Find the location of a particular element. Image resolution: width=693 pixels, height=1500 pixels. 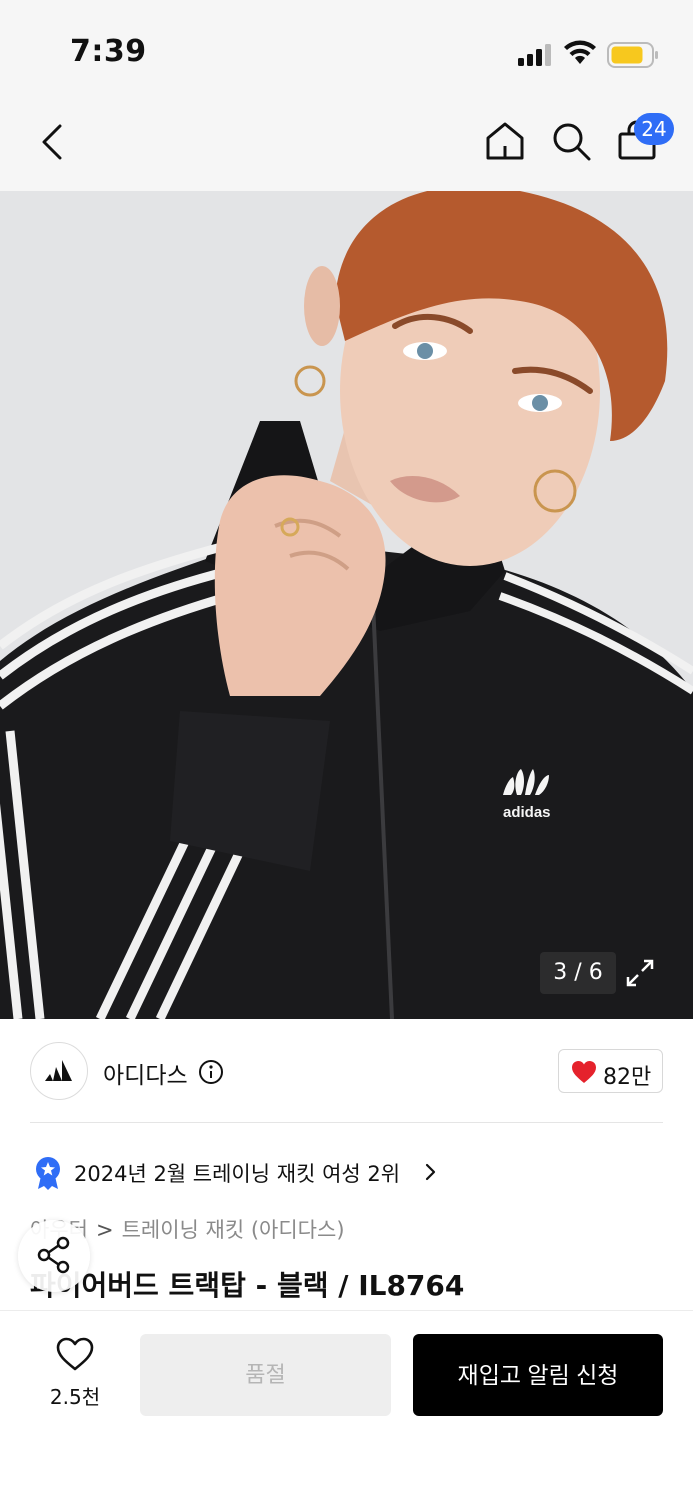

battery-icon is located at coordinates (632, 55).